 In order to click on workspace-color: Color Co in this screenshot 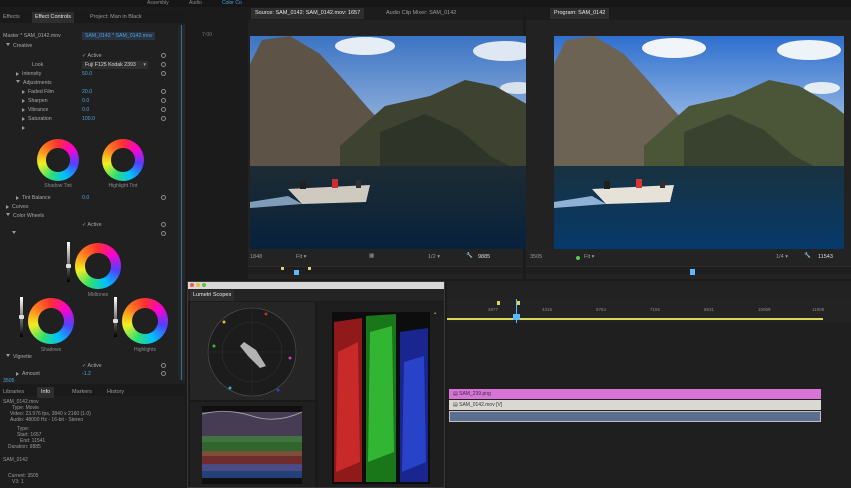, I will do `click(232, 3)`.